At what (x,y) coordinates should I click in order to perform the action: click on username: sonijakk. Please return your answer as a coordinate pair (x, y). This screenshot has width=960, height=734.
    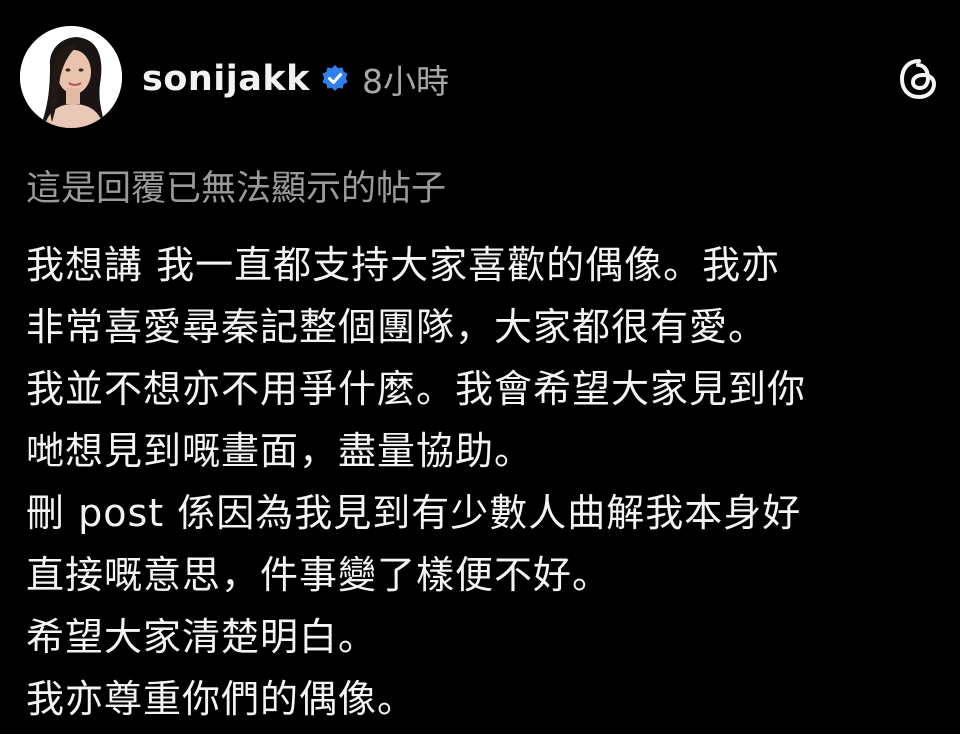
    Looking at the image, I should click on (226, 79).